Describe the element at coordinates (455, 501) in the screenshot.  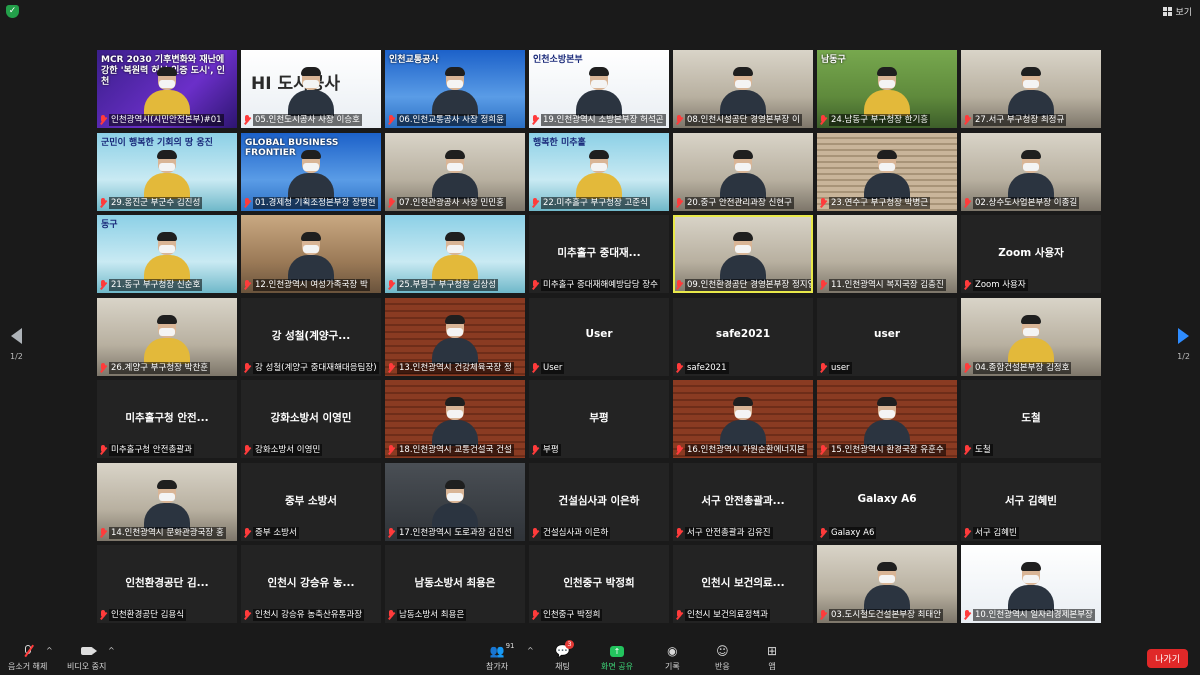
I see `participant-tile: 17.인천광역시 도로과장 김진선` at that location.